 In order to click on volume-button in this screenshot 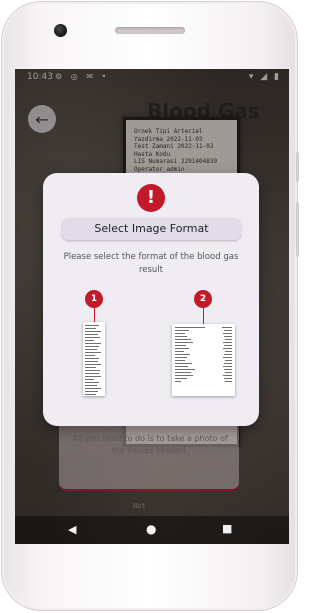, I will do `click(297, 229)`.